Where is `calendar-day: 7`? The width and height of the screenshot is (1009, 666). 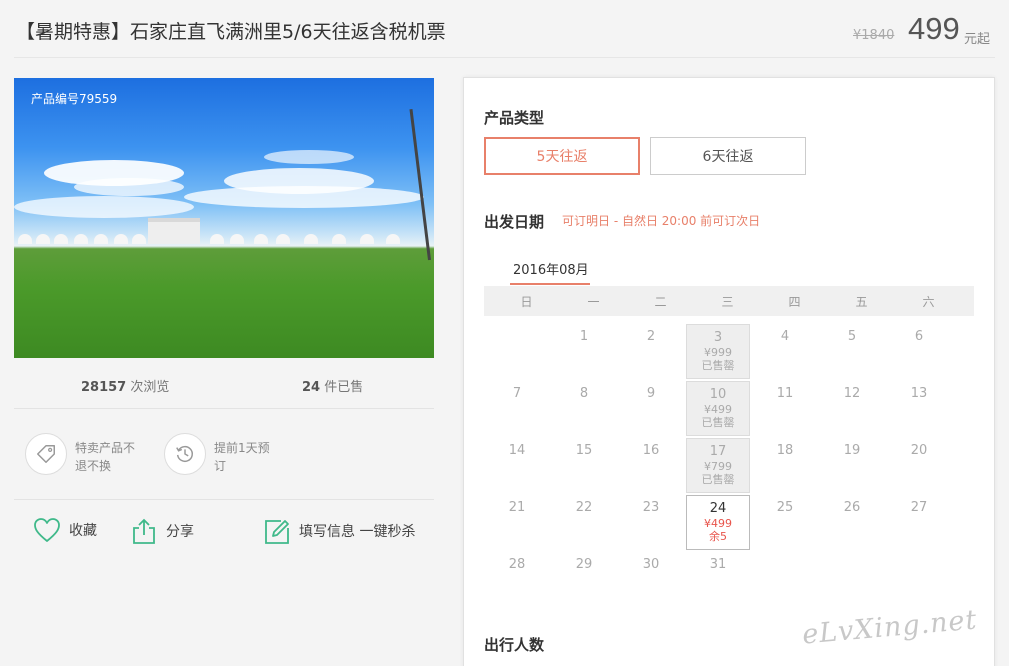
calendar-day: 7 is located at coordinates (517, 408).